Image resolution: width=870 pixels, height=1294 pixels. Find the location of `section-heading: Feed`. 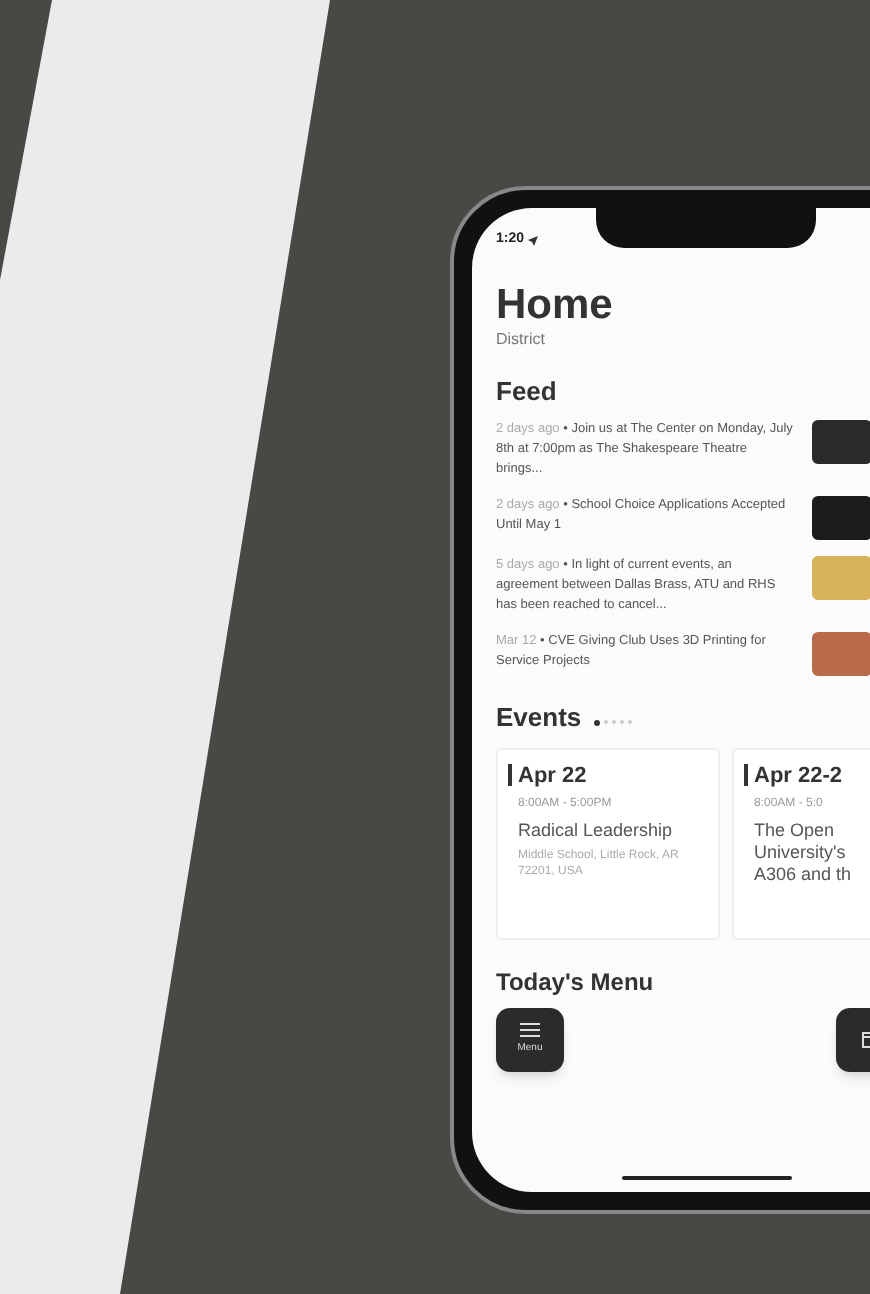

section-heading: Feed is located at coordinates (527, 392).